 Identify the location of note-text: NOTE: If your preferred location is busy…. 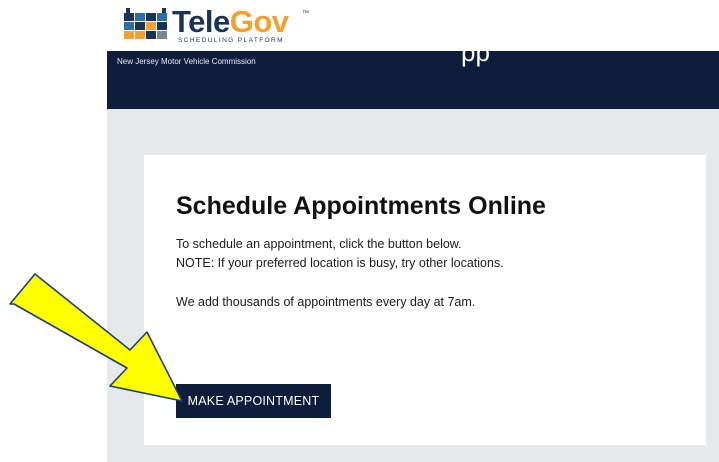
(340, 263).